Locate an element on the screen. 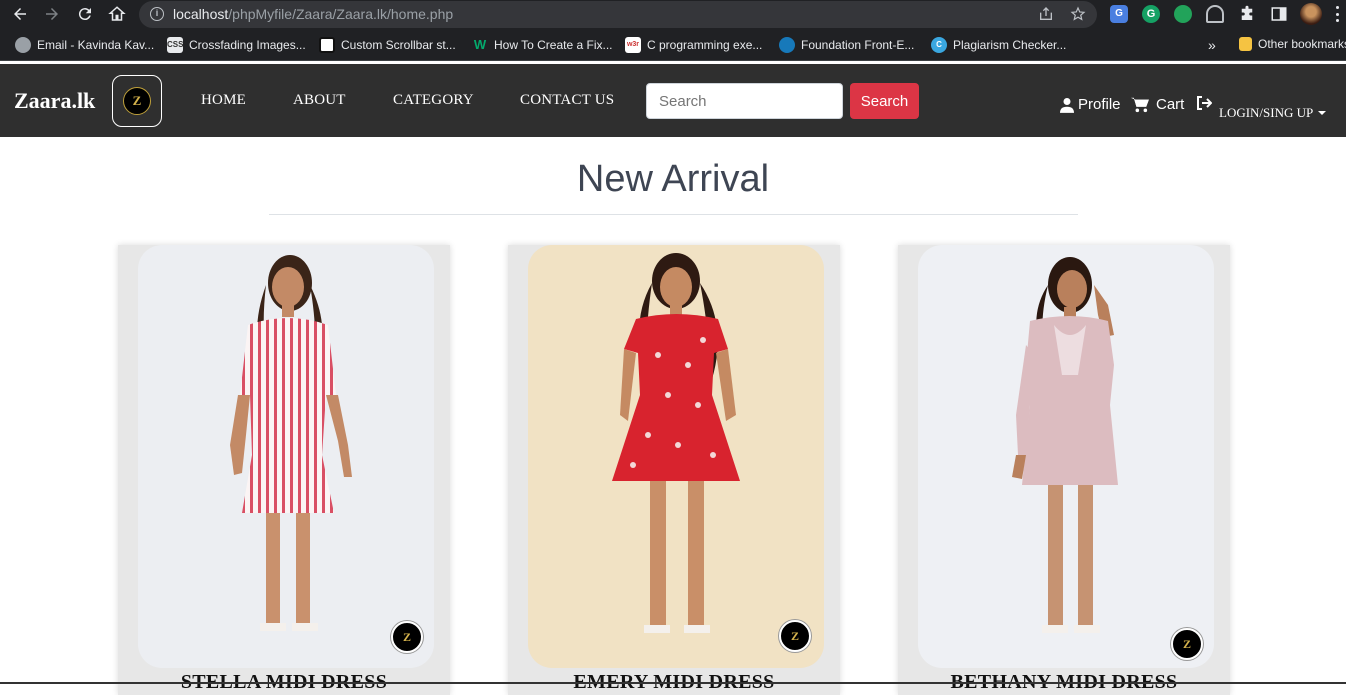  logo-icon: Z is located at coordinates (137, 101).